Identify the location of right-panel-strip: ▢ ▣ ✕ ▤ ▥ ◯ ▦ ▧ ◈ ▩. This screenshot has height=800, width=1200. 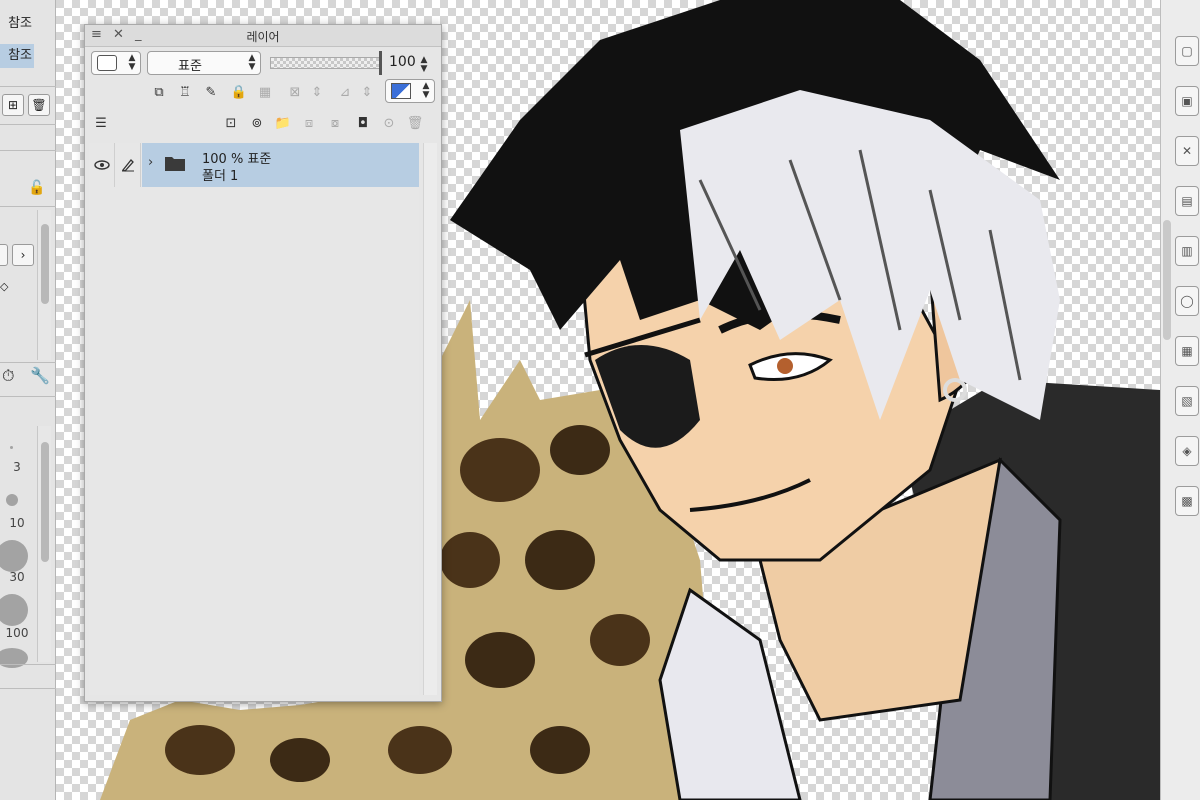
(1180, 400).